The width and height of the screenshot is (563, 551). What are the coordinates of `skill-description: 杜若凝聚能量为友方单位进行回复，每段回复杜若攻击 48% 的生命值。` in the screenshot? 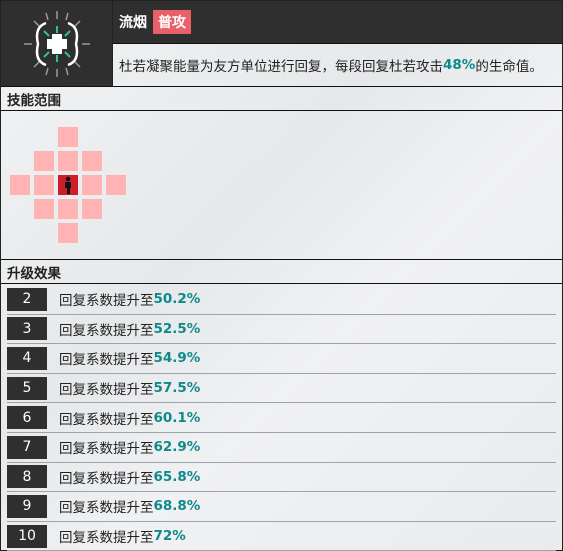 It's located at (337, 65).